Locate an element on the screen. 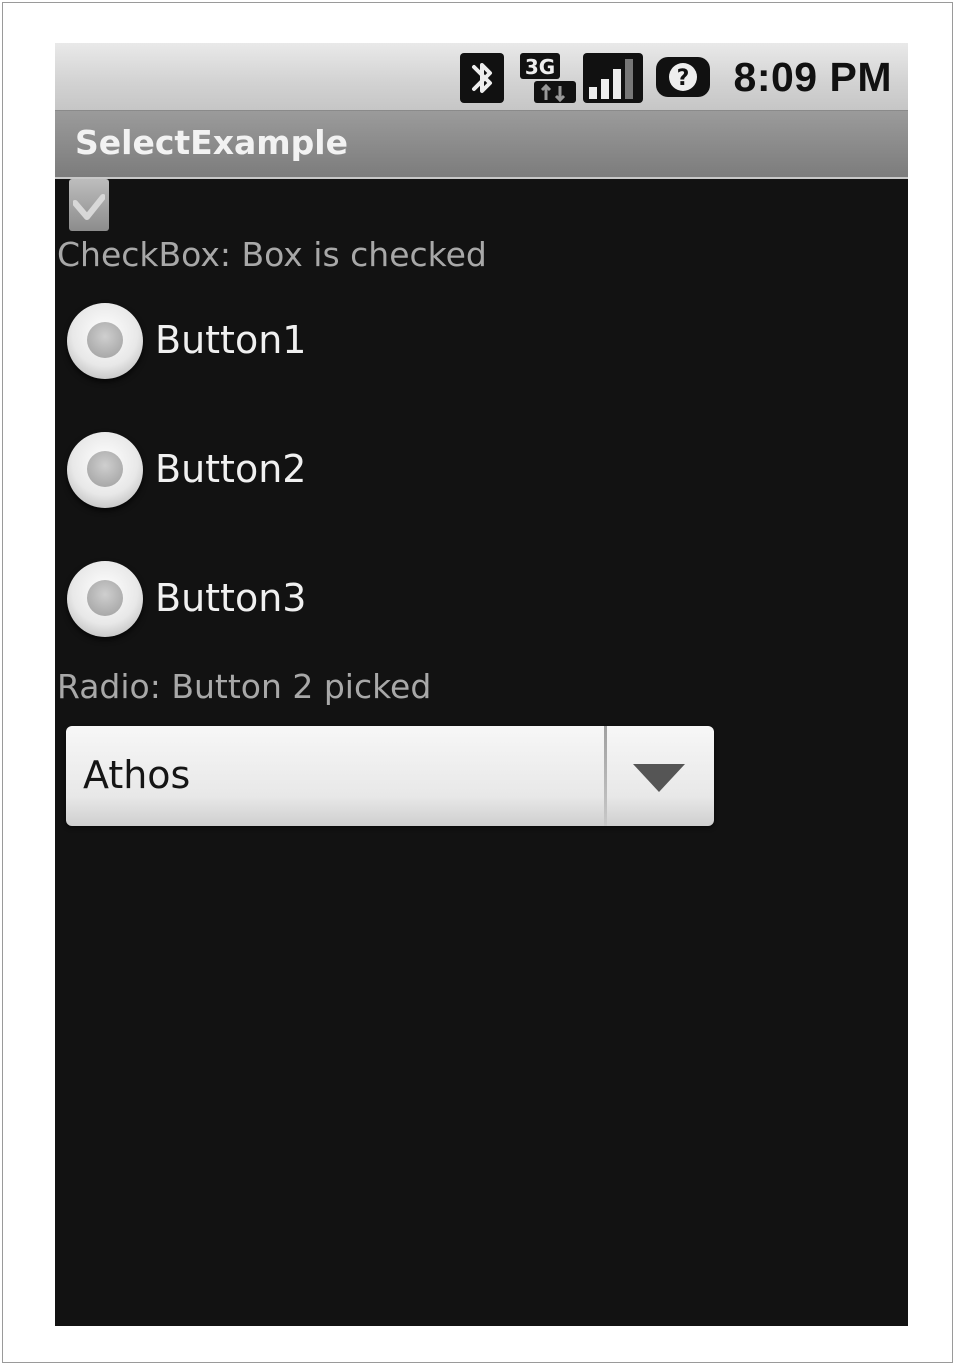 This screenshot has width=957, height=1367. check-icon is located at coordinates (89, 207).